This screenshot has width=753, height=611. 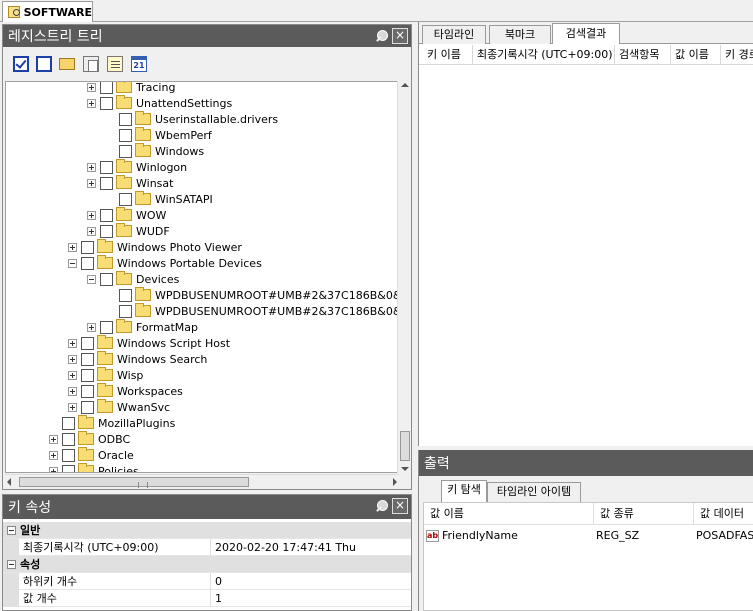 What do you see at coordinates (252, 311) in the screenshot?
I see `tree-node: WPDBUSENUMROOT#UMB#2&37C186B&0&STOR` at bounding box center [252, 311].